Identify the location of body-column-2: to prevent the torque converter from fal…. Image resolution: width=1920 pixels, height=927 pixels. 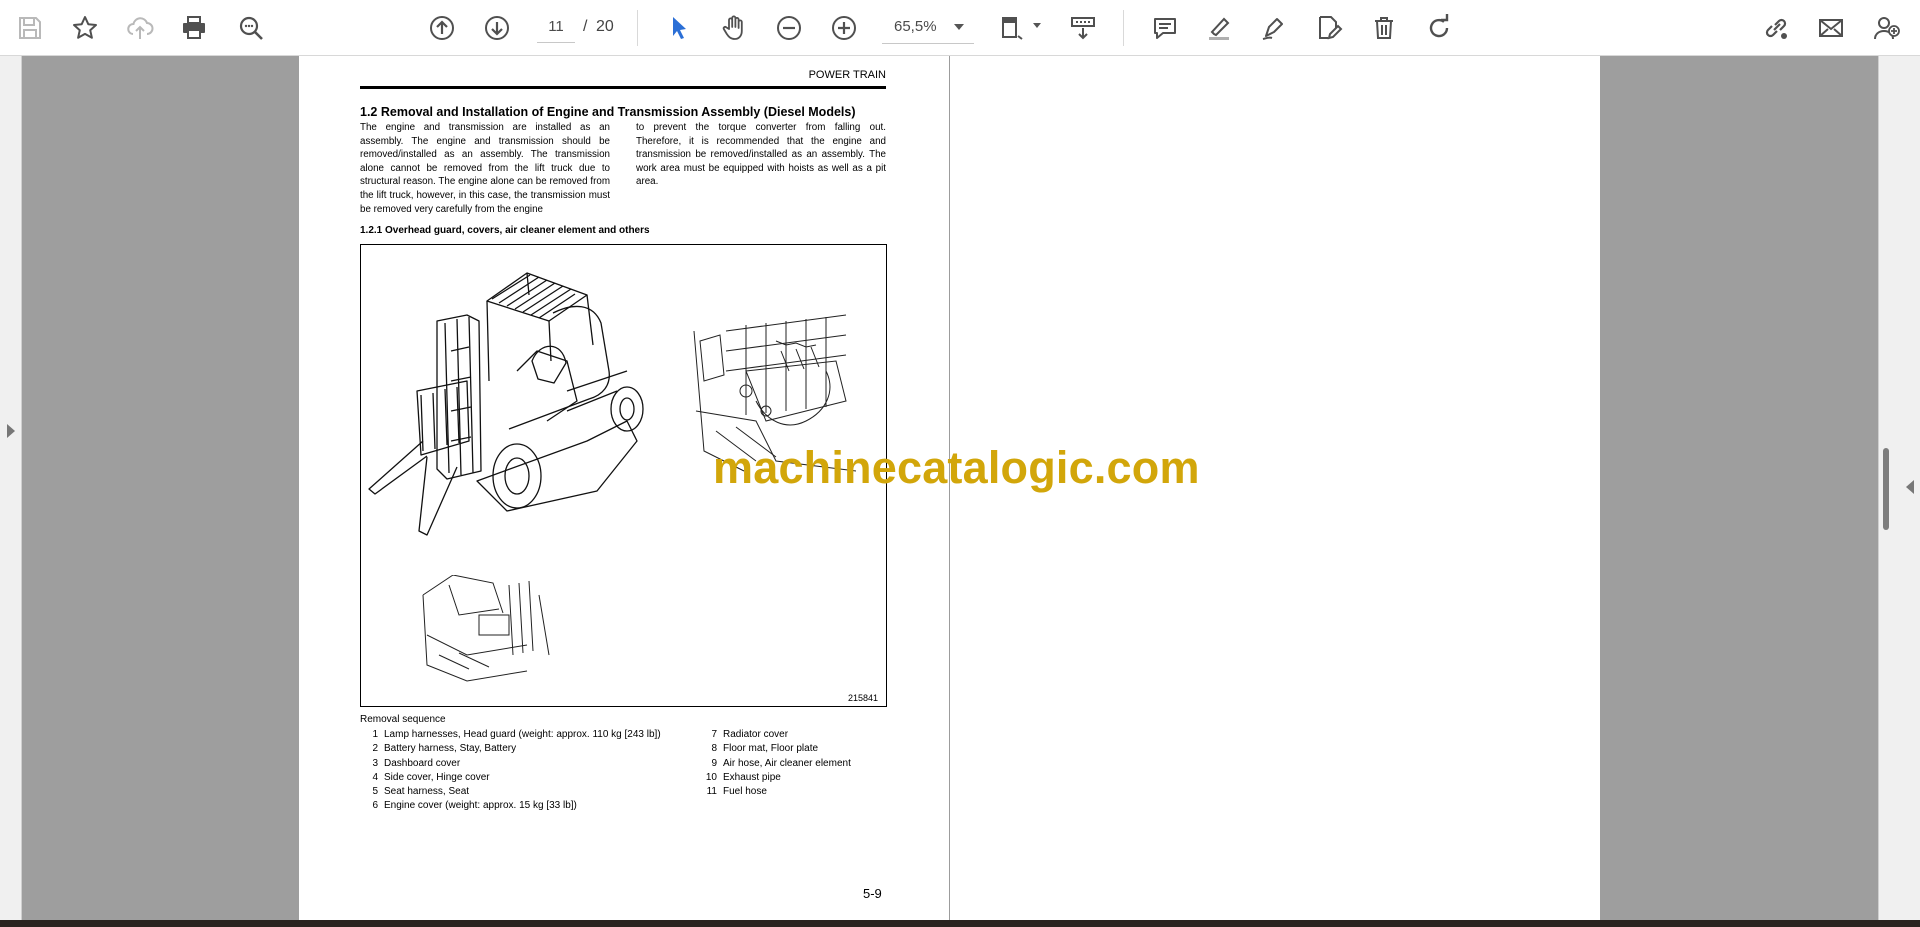
(761, 155).